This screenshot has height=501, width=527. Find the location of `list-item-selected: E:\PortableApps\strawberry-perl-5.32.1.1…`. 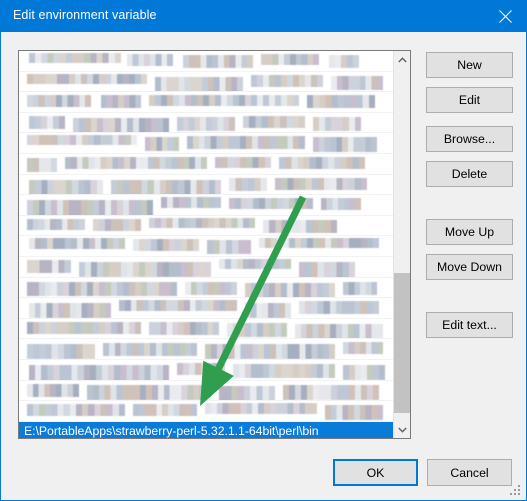

list-item-selected: E:\PortableApps\strawberry-perl-5.32.1.1… is located at coordinates (206, 429).